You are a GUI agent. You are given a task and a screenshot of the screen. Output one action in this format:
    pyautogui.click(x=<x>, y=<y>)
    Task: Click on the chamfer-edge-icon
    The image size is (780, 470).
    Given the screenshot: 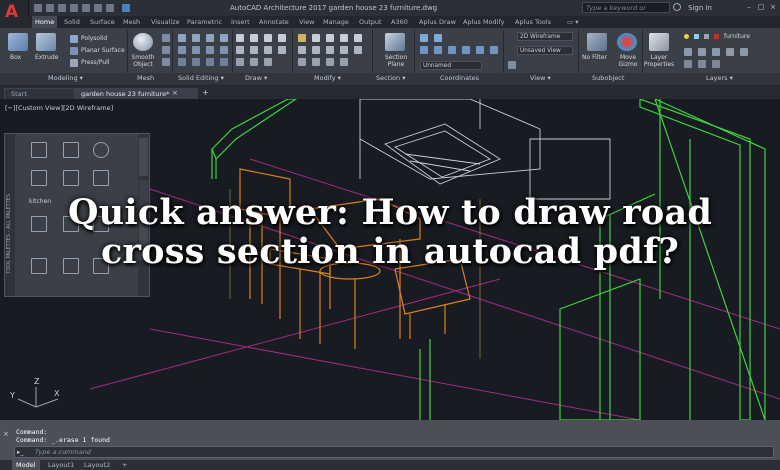 What is the action you would take?
    pyautogui.click(x=196, y=62)
    